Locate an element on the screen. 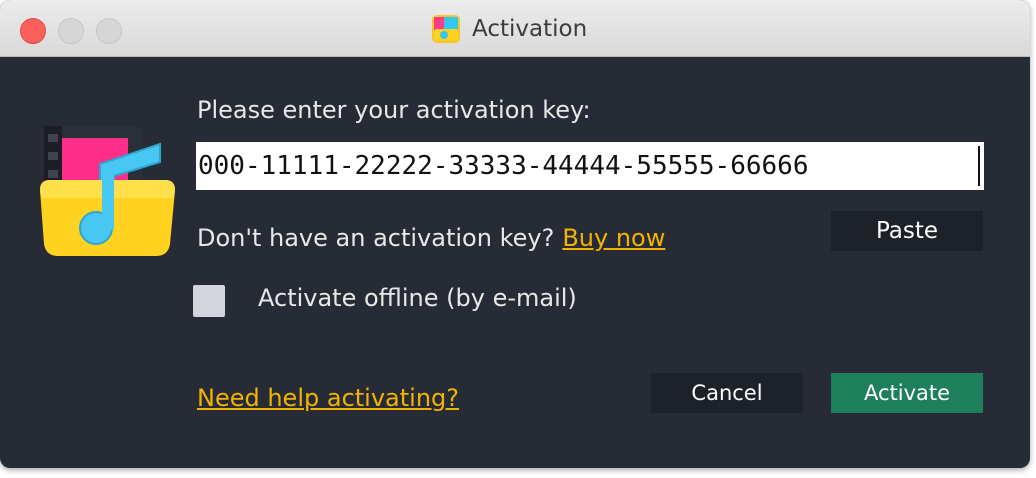 Image resolution: width=1036 pixels, height=478 pixels. buy-now-link: Buy now is located at coordinates (613, 238).